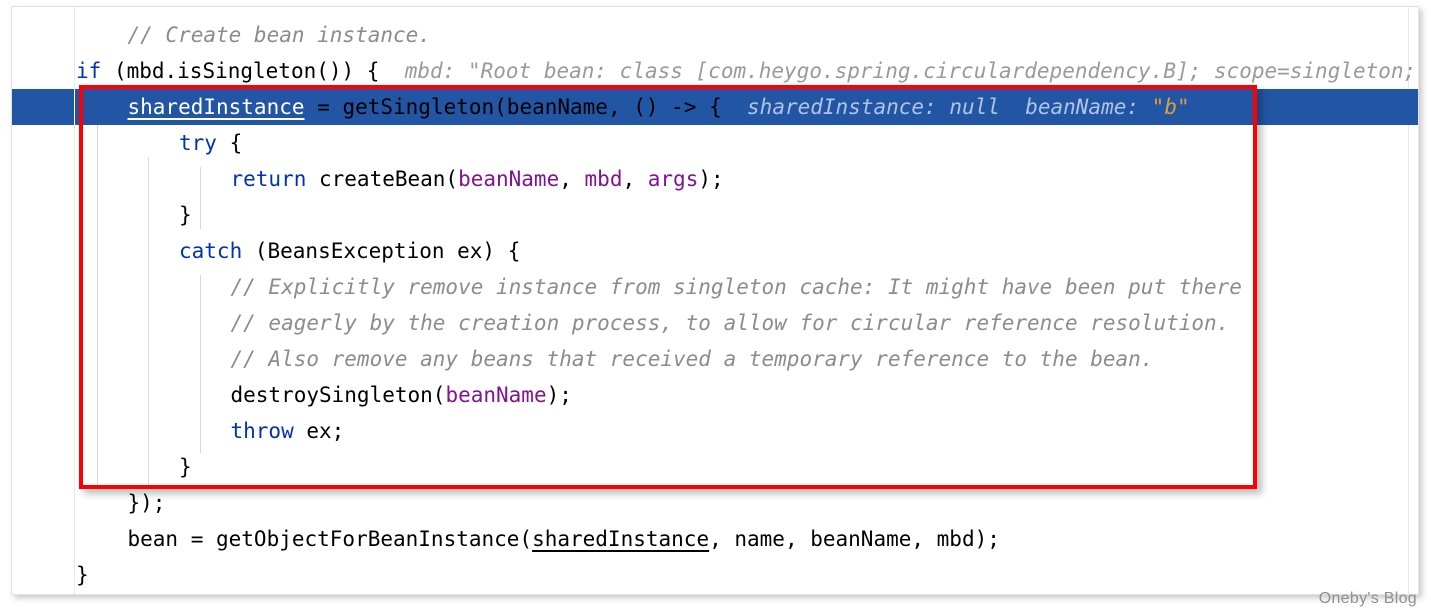 The width and height of the screenshot is (1431, 615). Describe the element at coordinates (52, 107) in the screenshot. I see `current-line-number-gutter` at that location.